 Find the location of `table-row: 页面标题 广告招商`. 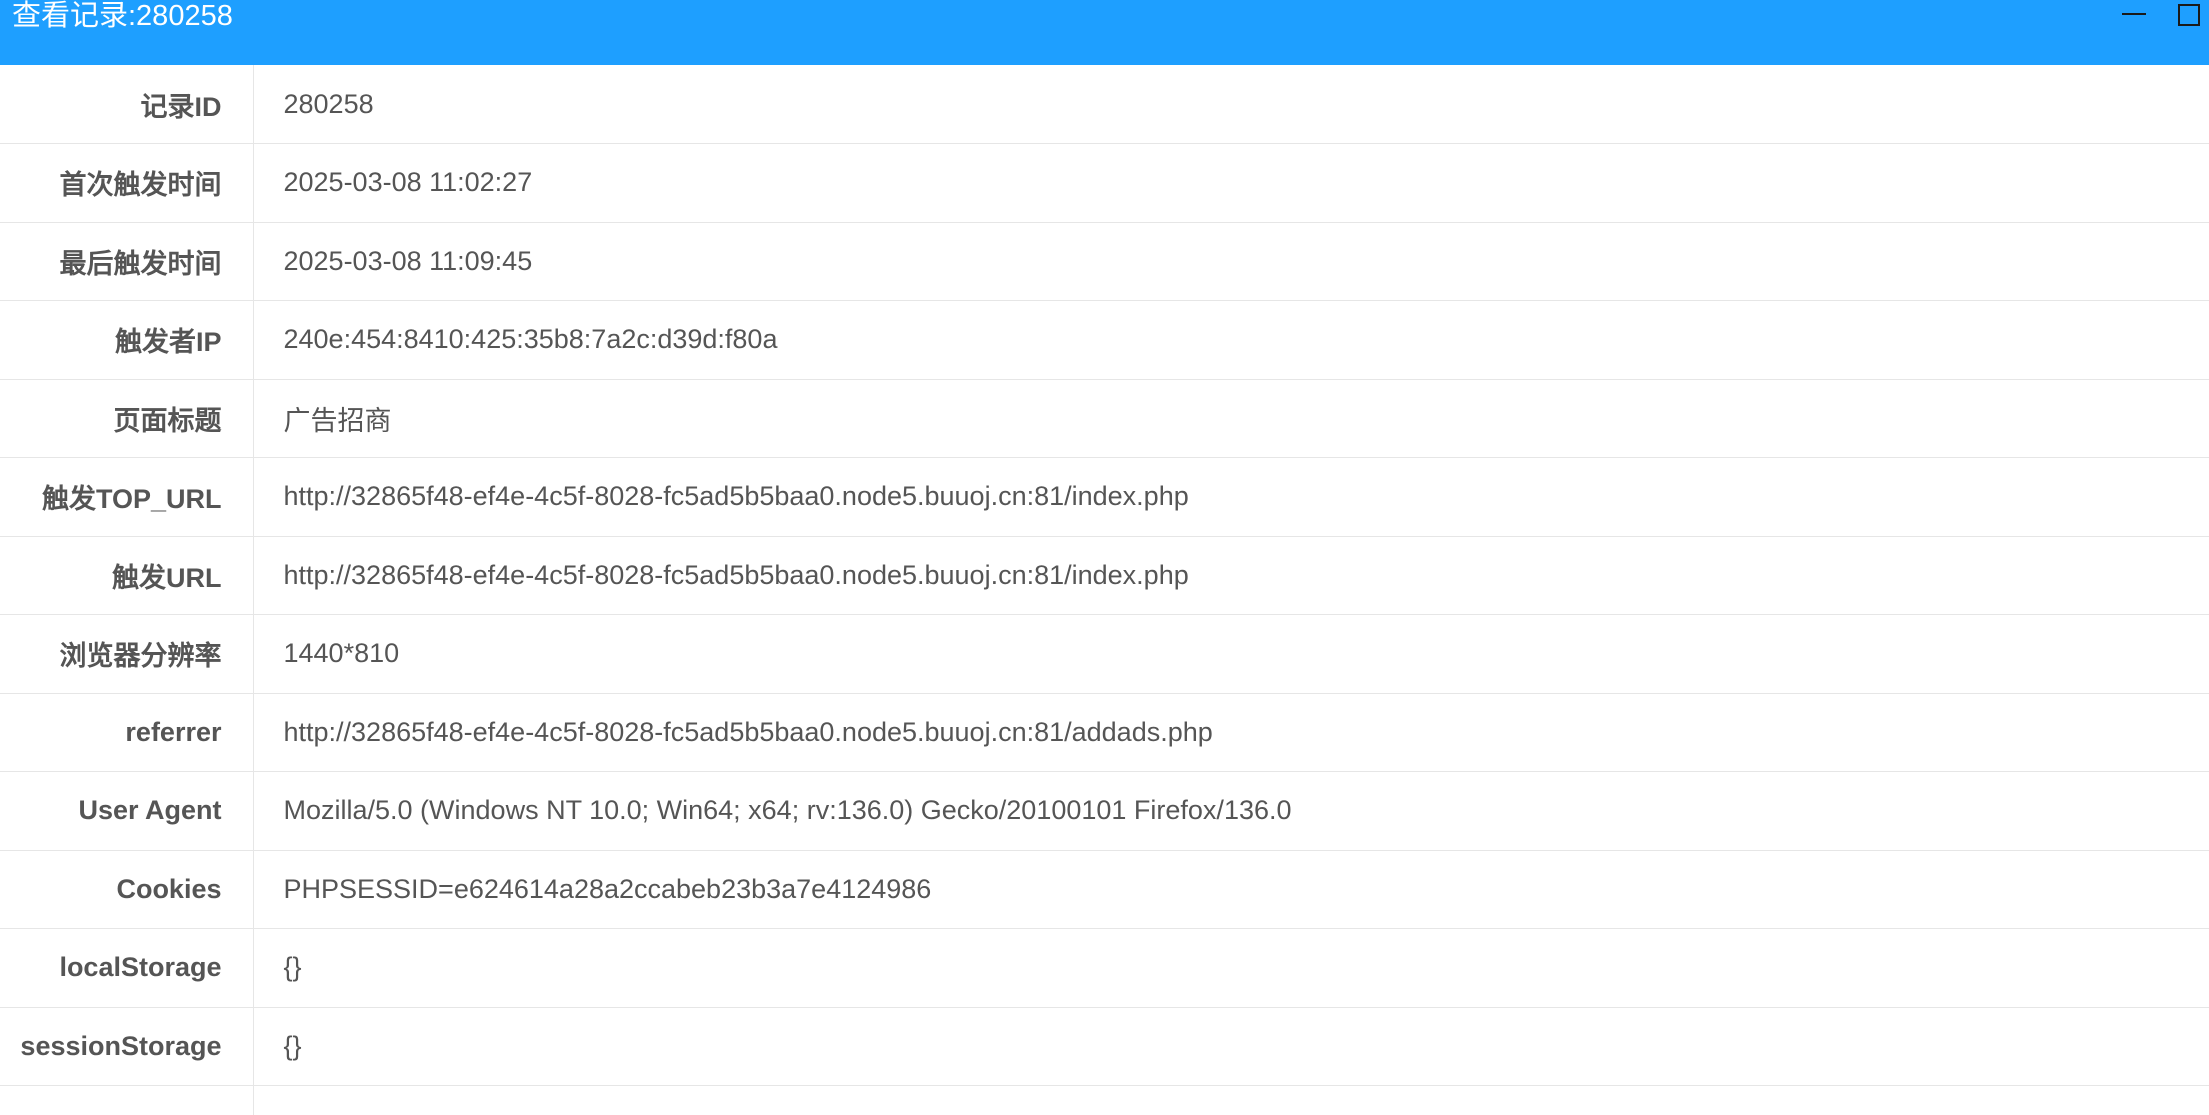

table-row: 页面标题 广告招商 is located at coordinates (1104, 418).